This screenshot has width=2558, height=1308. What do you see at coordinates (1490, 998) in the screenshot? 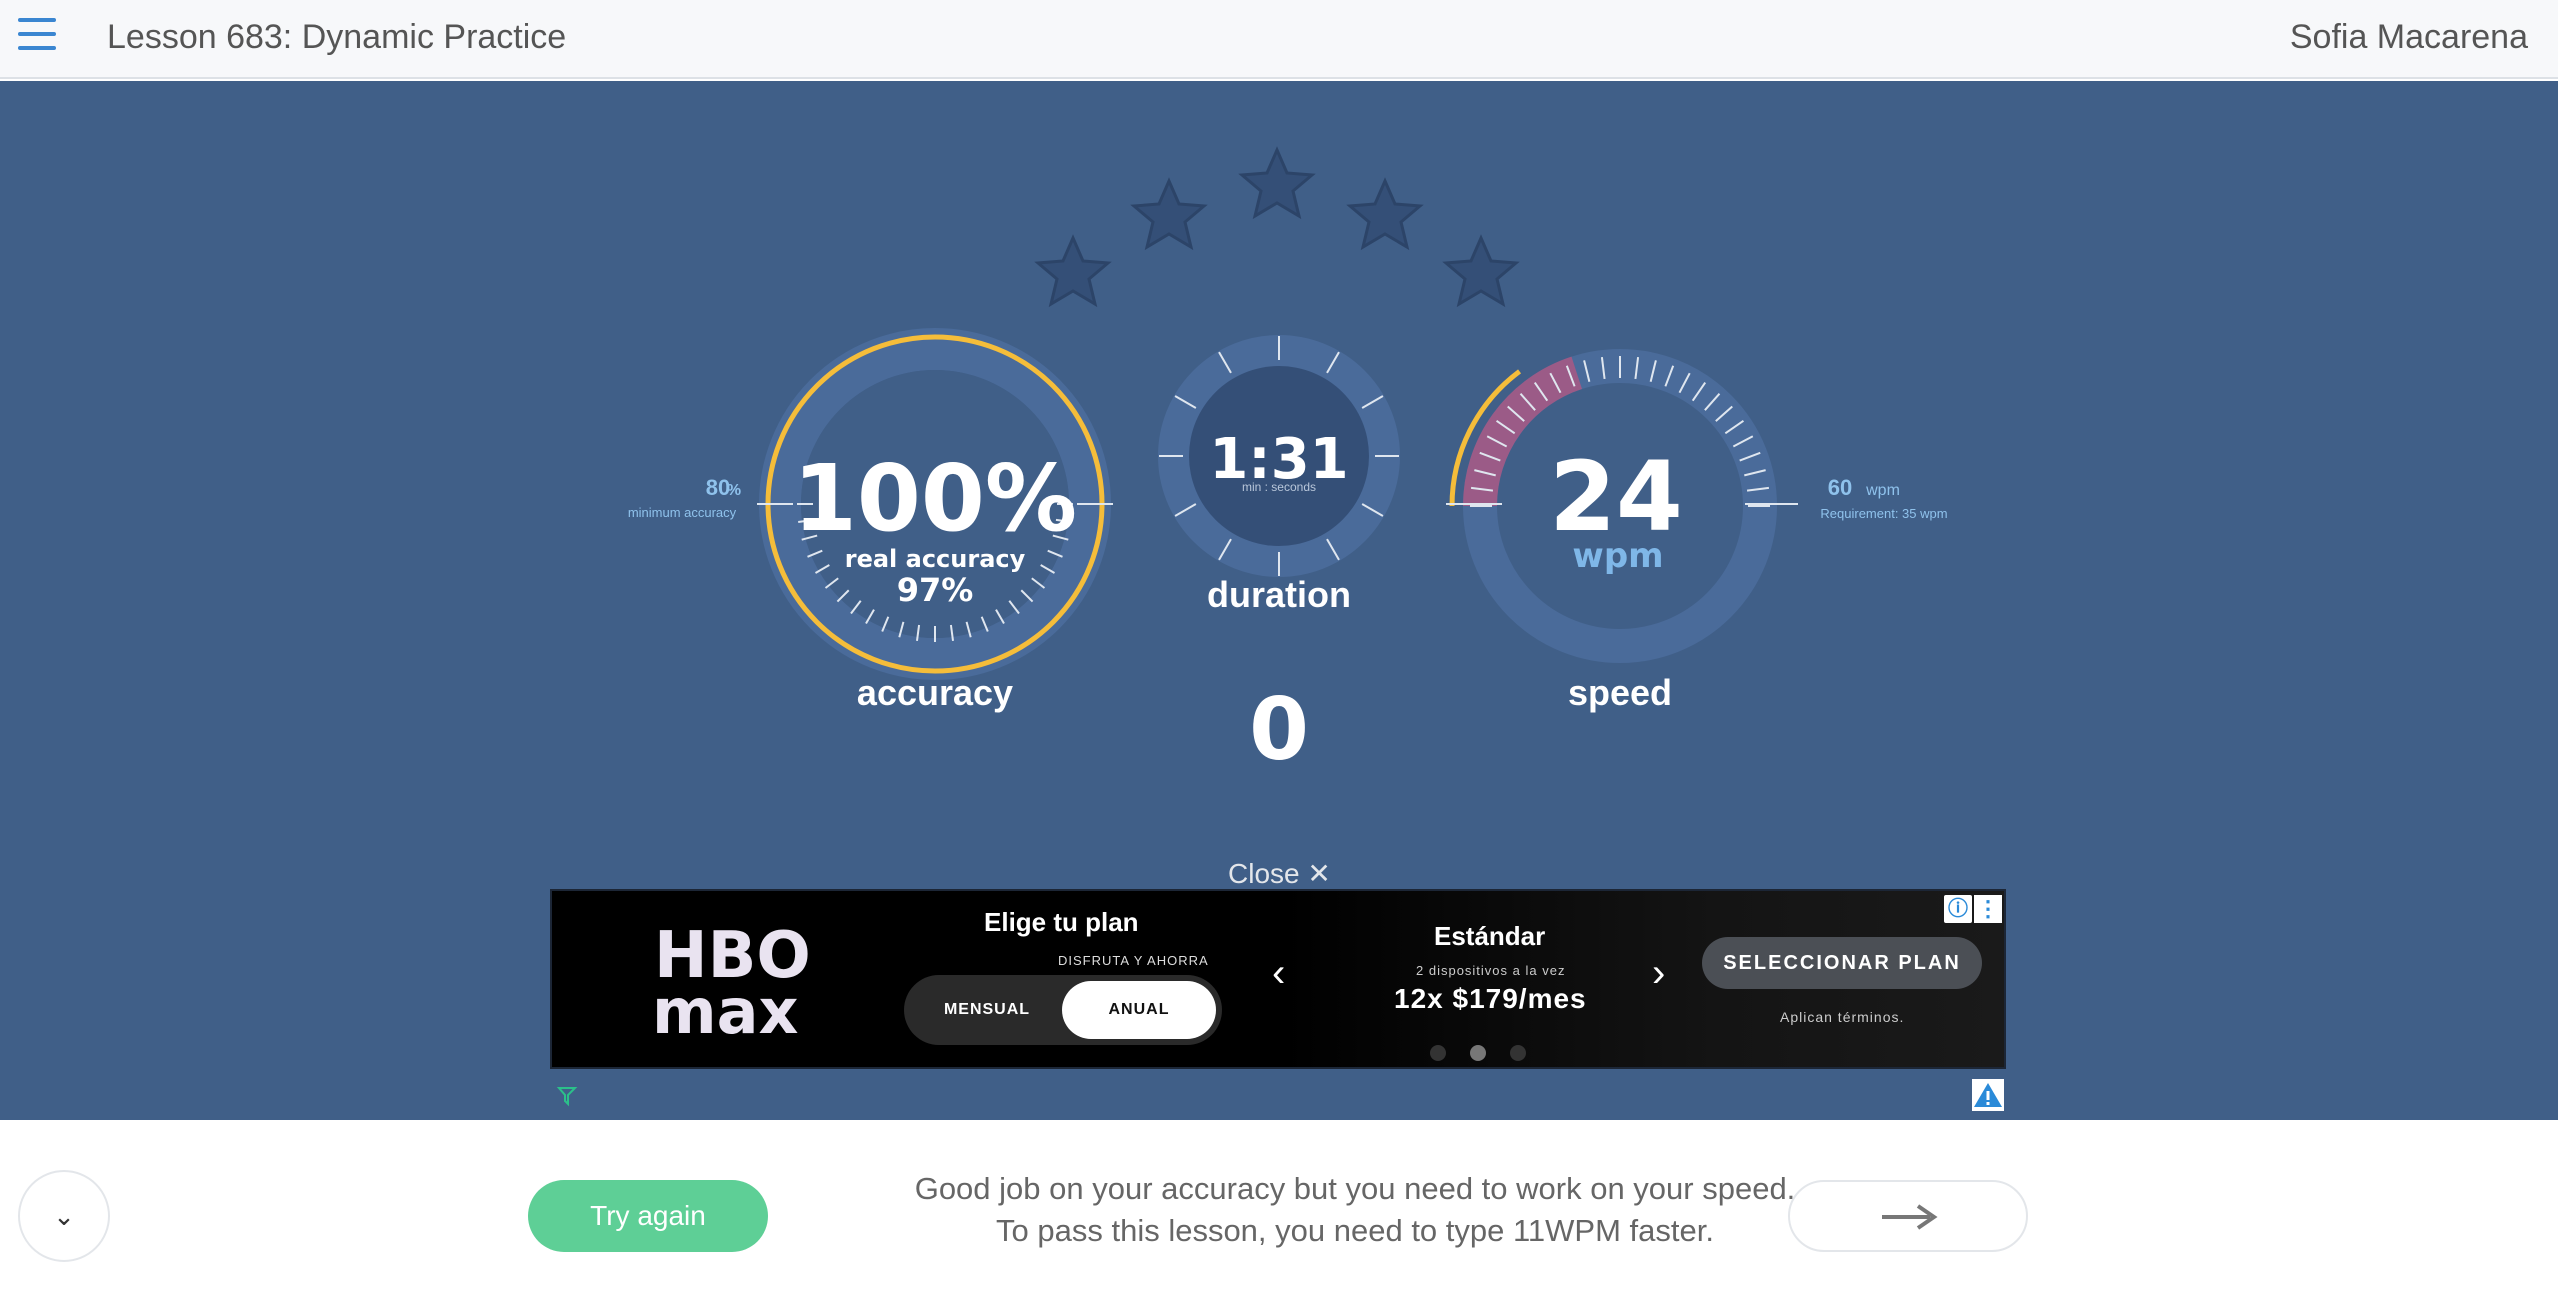
I see `plan-price: 12x $179/mes` at bounding box center [1490, 998].